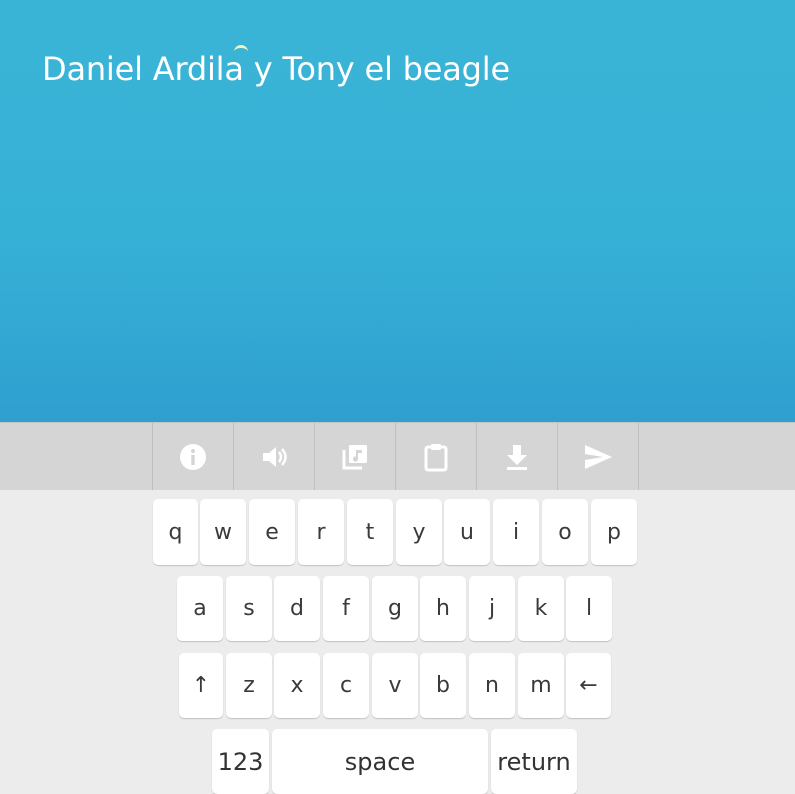 Image resolution: width=795 pixels, height=794 pixels. I want to click on key-f: f, so click(346, 608).